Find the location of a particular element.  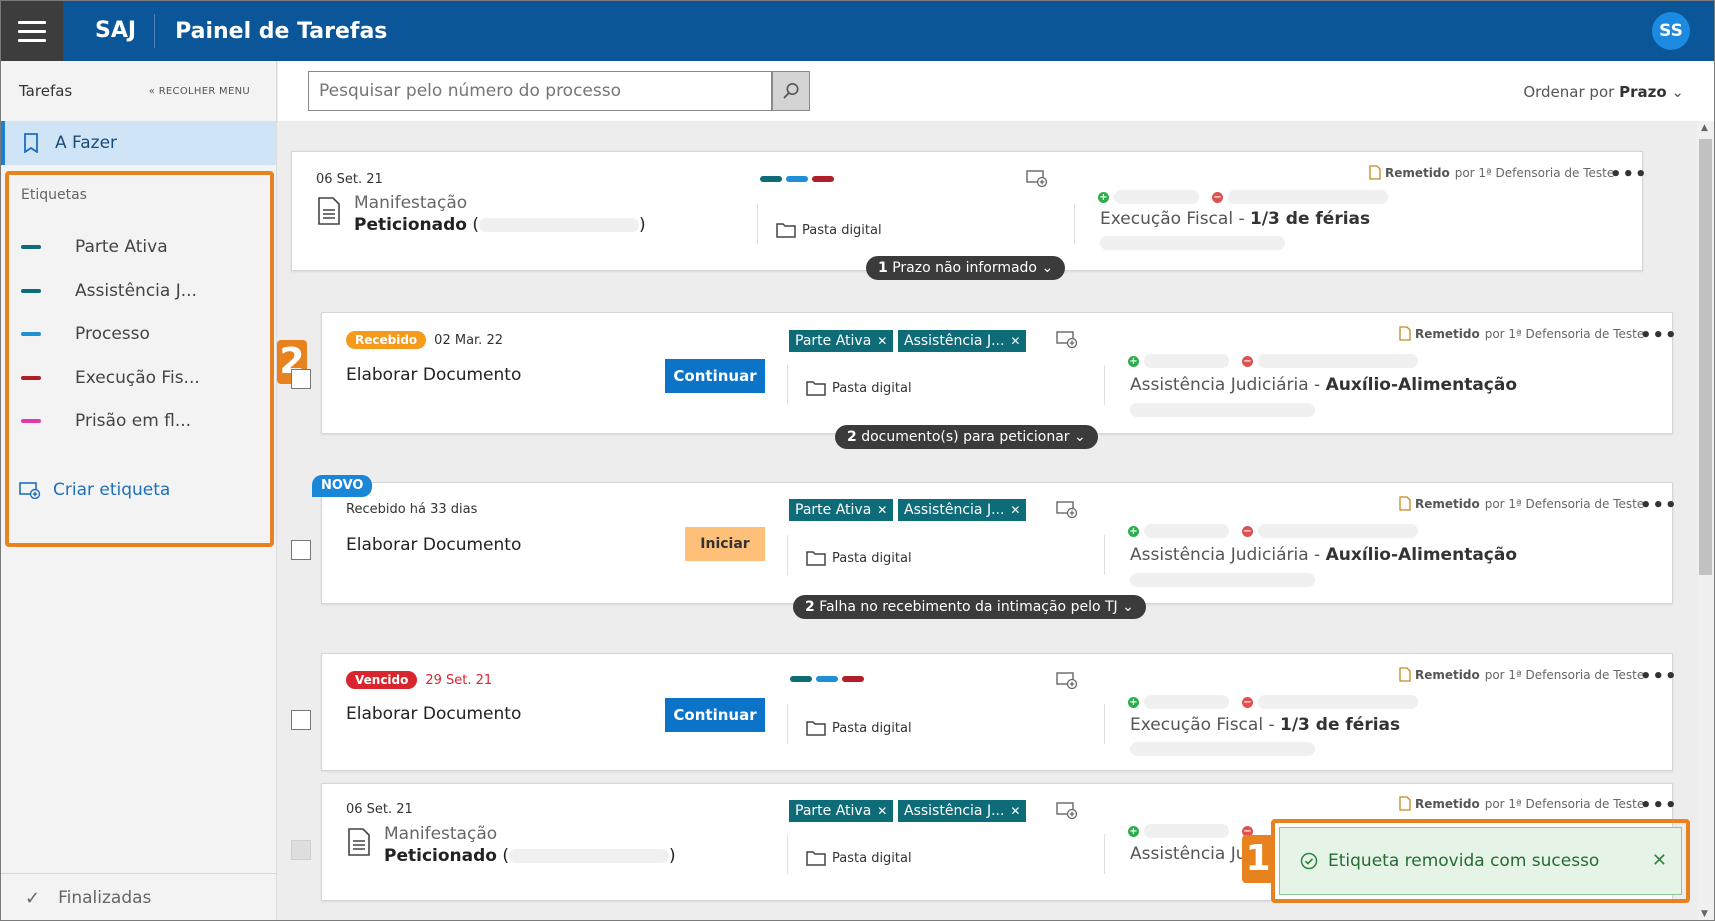

scroll-down-arrow-icon: ▼ is located at coordinates (1704, 914).